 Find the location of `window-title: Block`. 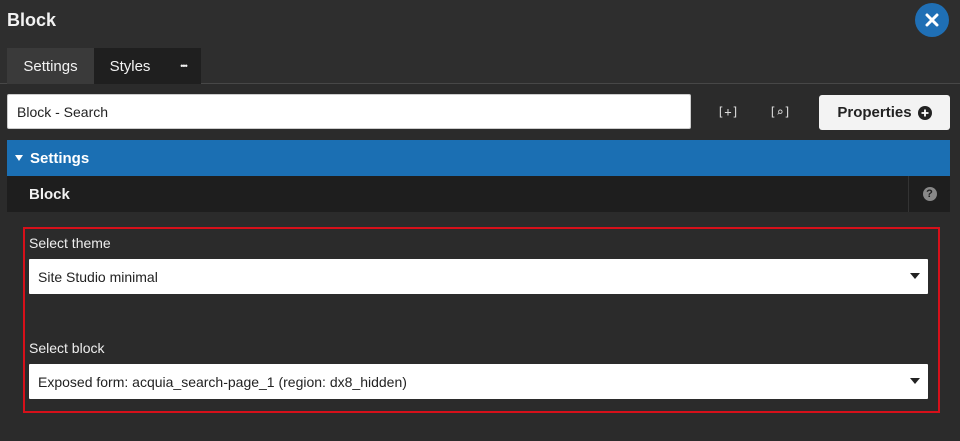

window-title: Block is located at coordinates (32, 20).